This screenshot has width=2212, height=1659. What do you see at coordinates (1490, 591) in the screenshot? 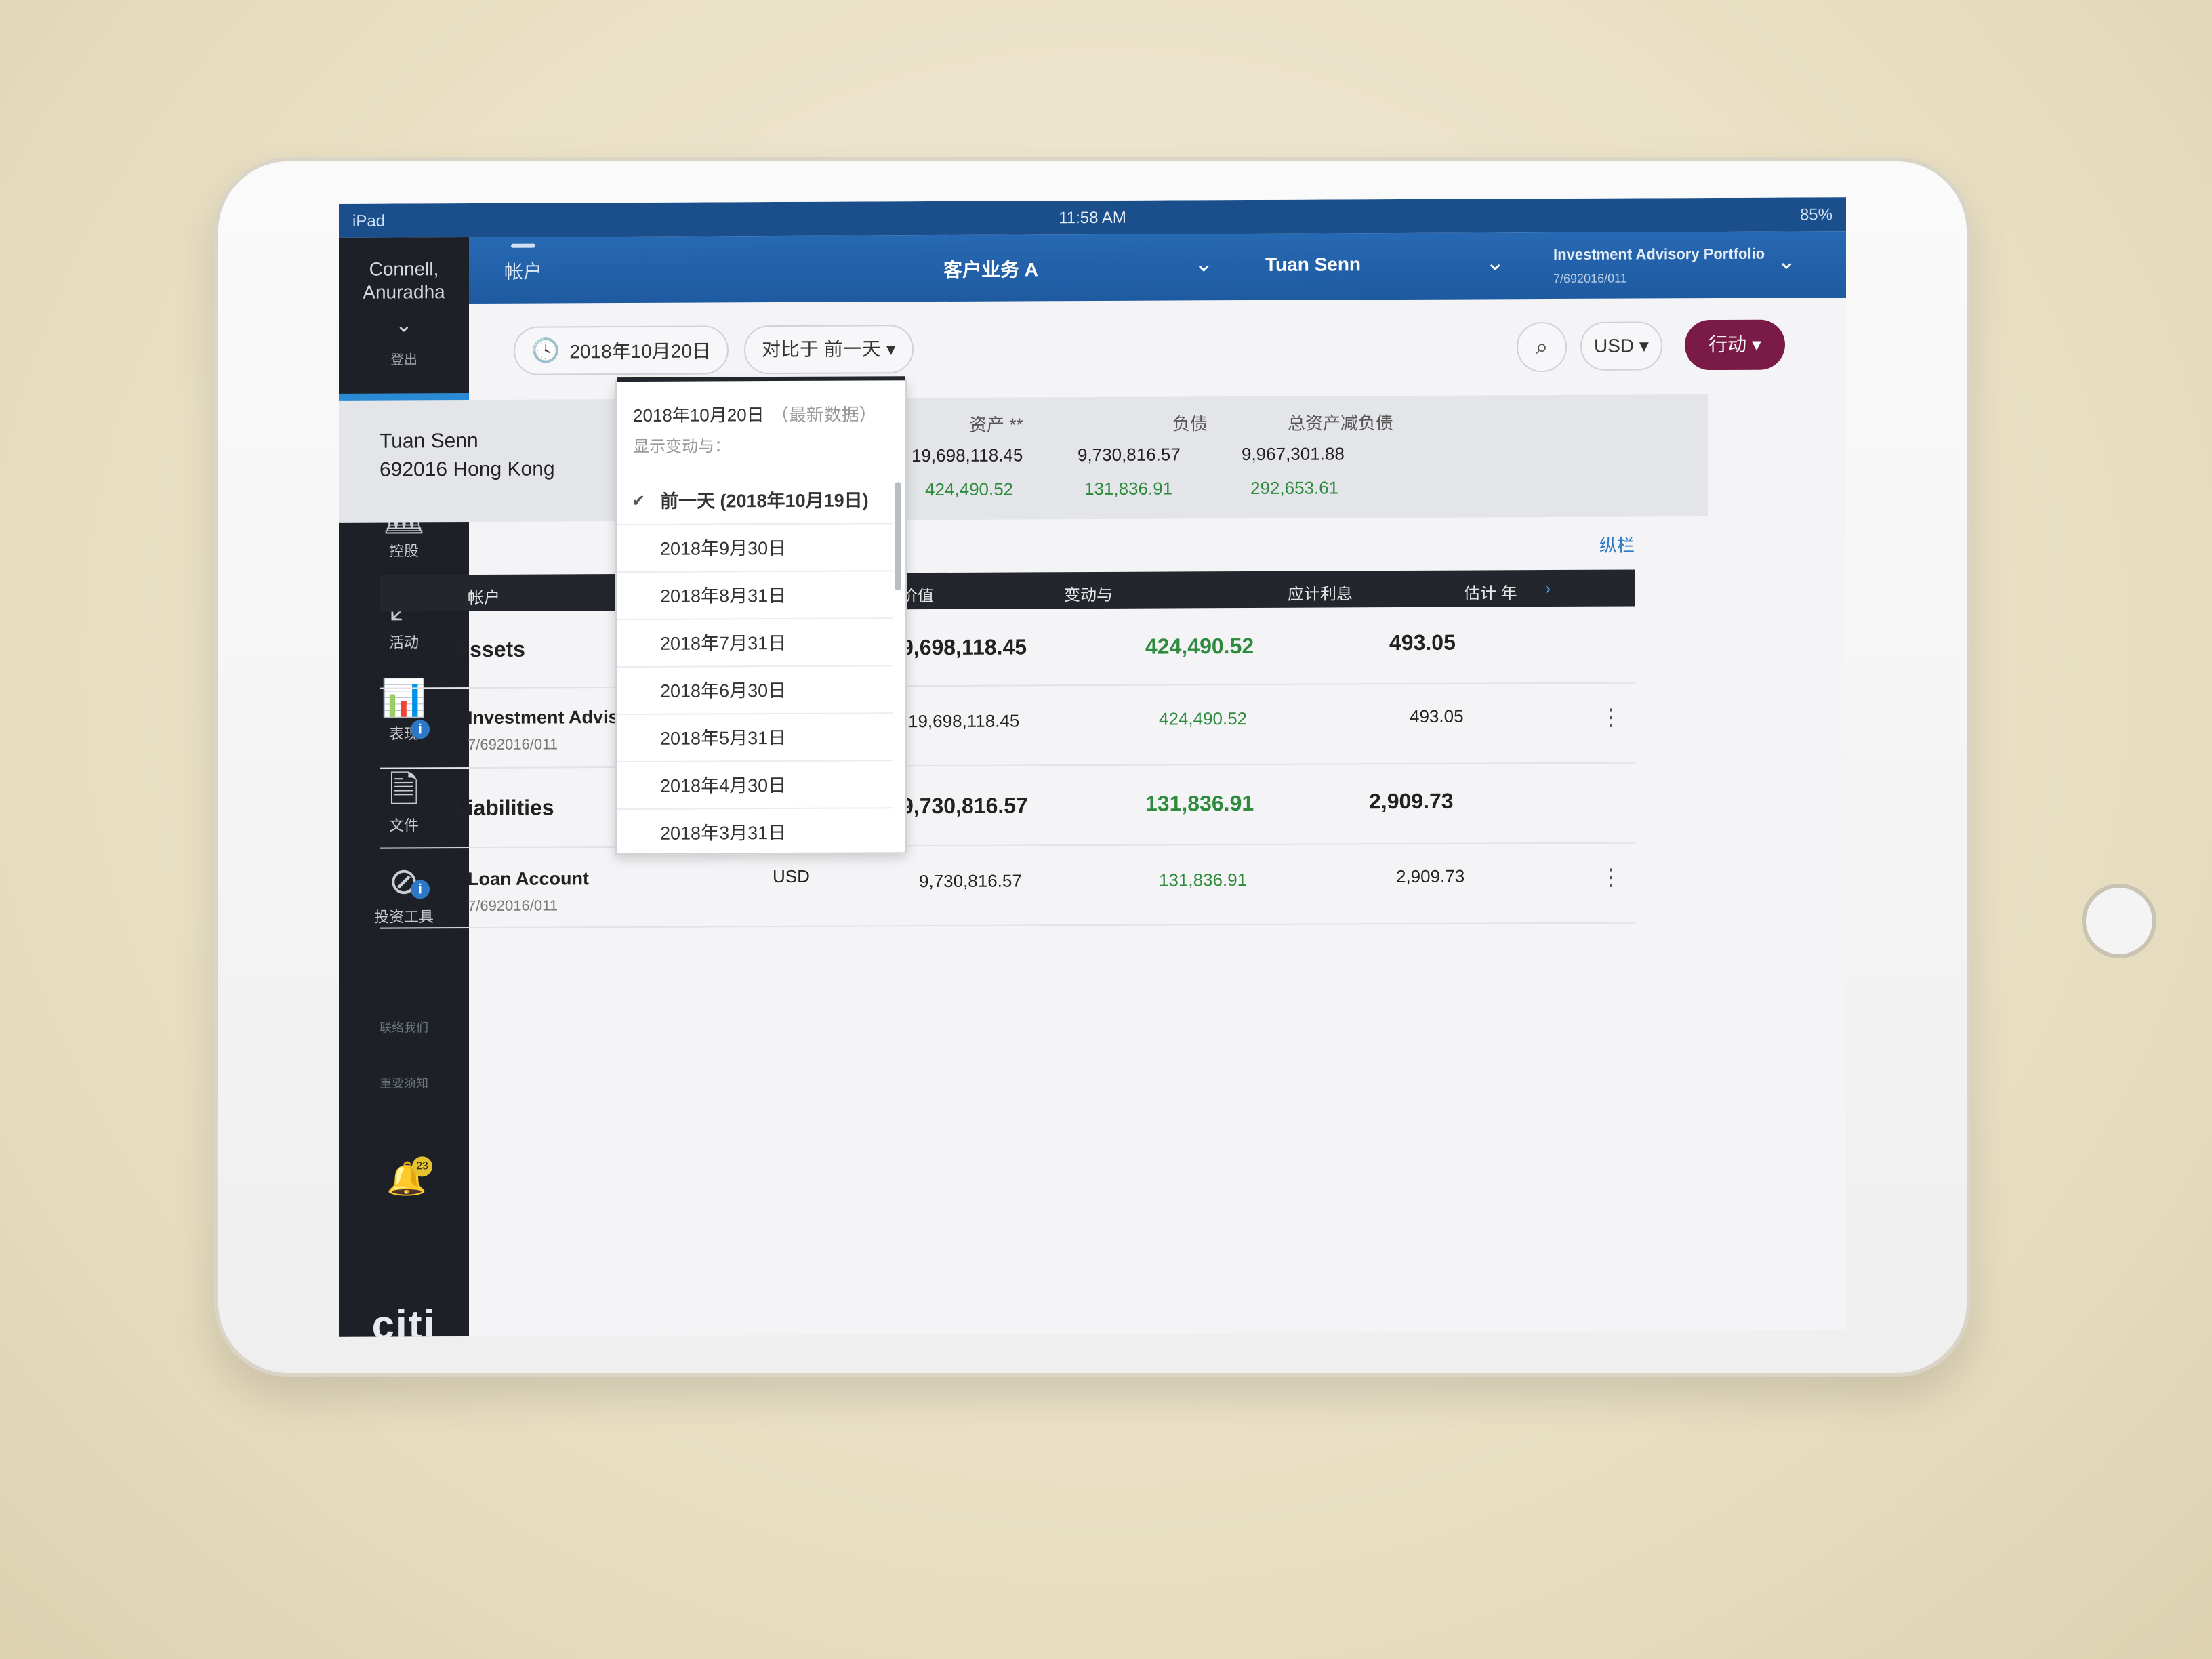
I see `column-estimated: 估计 年` at bounding box center [1490, 591].